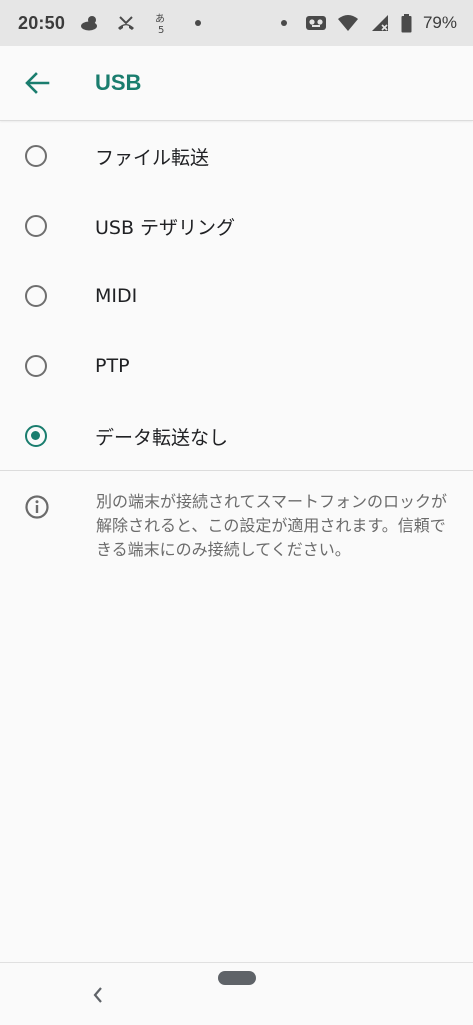 Image resolution: width=473 pixels, height=1025 pixels. I want to click on option-ptp: PTP, so click(236, 366).